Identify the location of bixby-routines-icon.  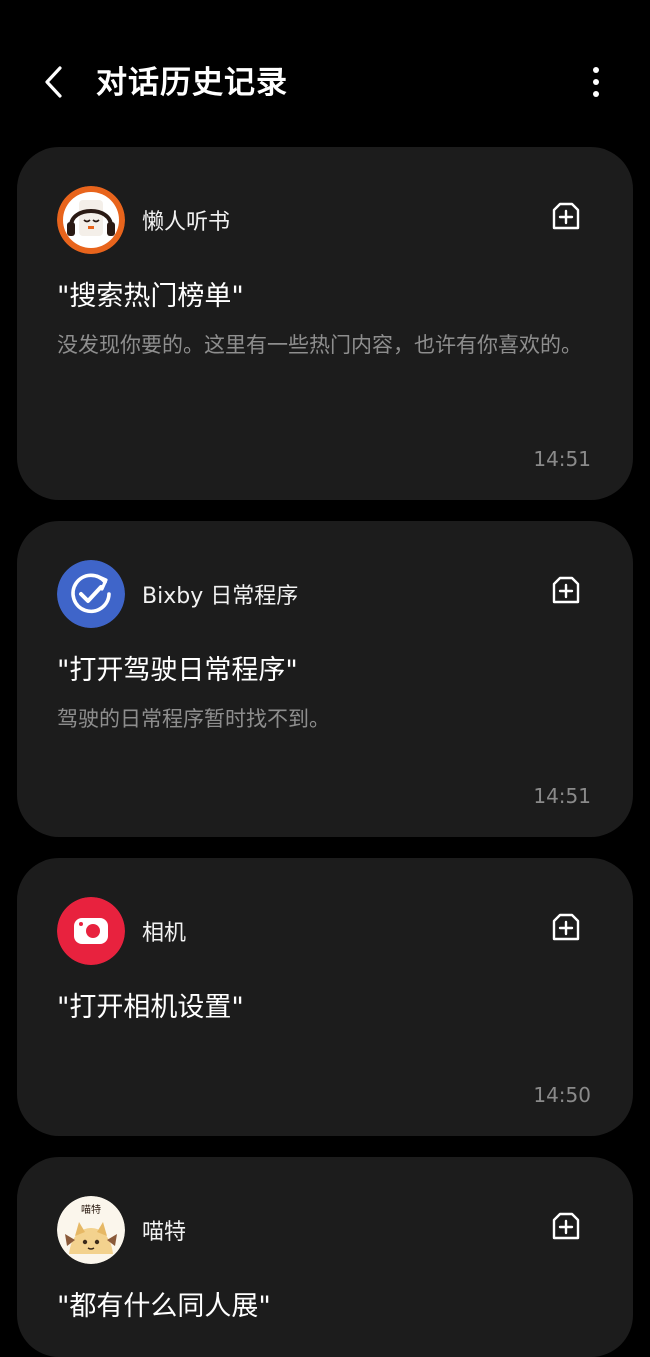
(91, 594).